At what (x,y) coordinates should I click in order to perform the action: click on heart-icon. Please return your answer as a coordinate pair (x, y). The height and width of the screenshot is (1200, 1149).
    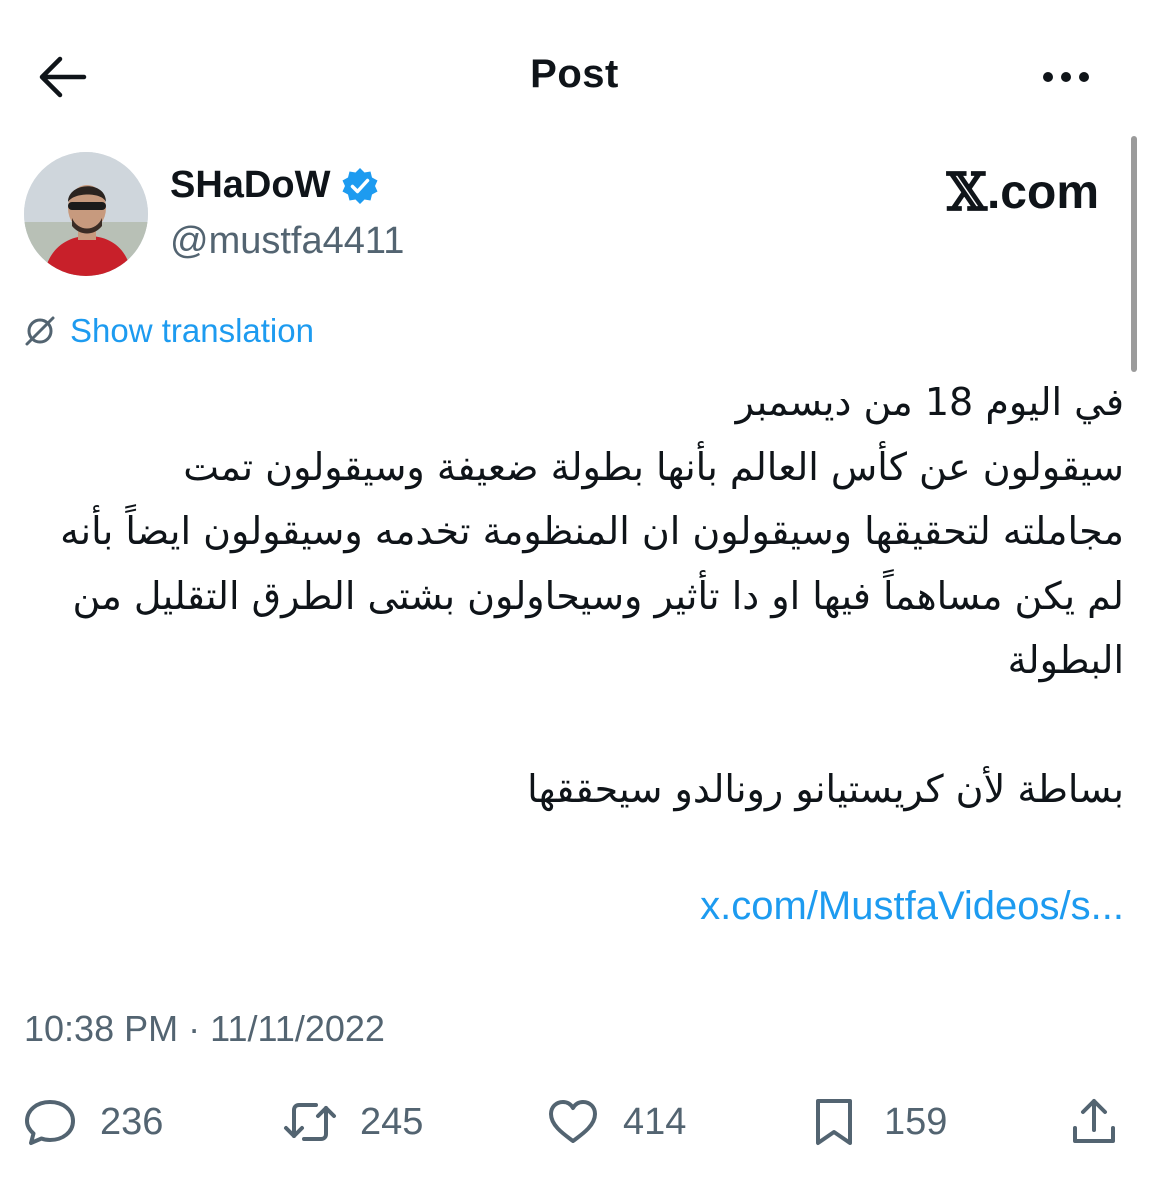
    Looking at the image, I should click on (573, 1121).